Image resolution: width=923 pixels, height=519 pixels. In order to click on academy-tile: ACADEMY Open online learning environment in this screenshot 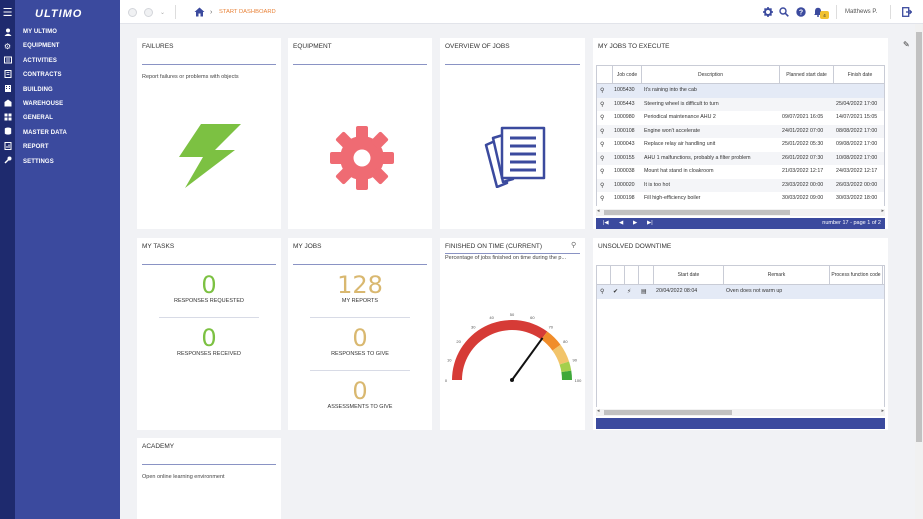, I will do `click(209, 478)`.